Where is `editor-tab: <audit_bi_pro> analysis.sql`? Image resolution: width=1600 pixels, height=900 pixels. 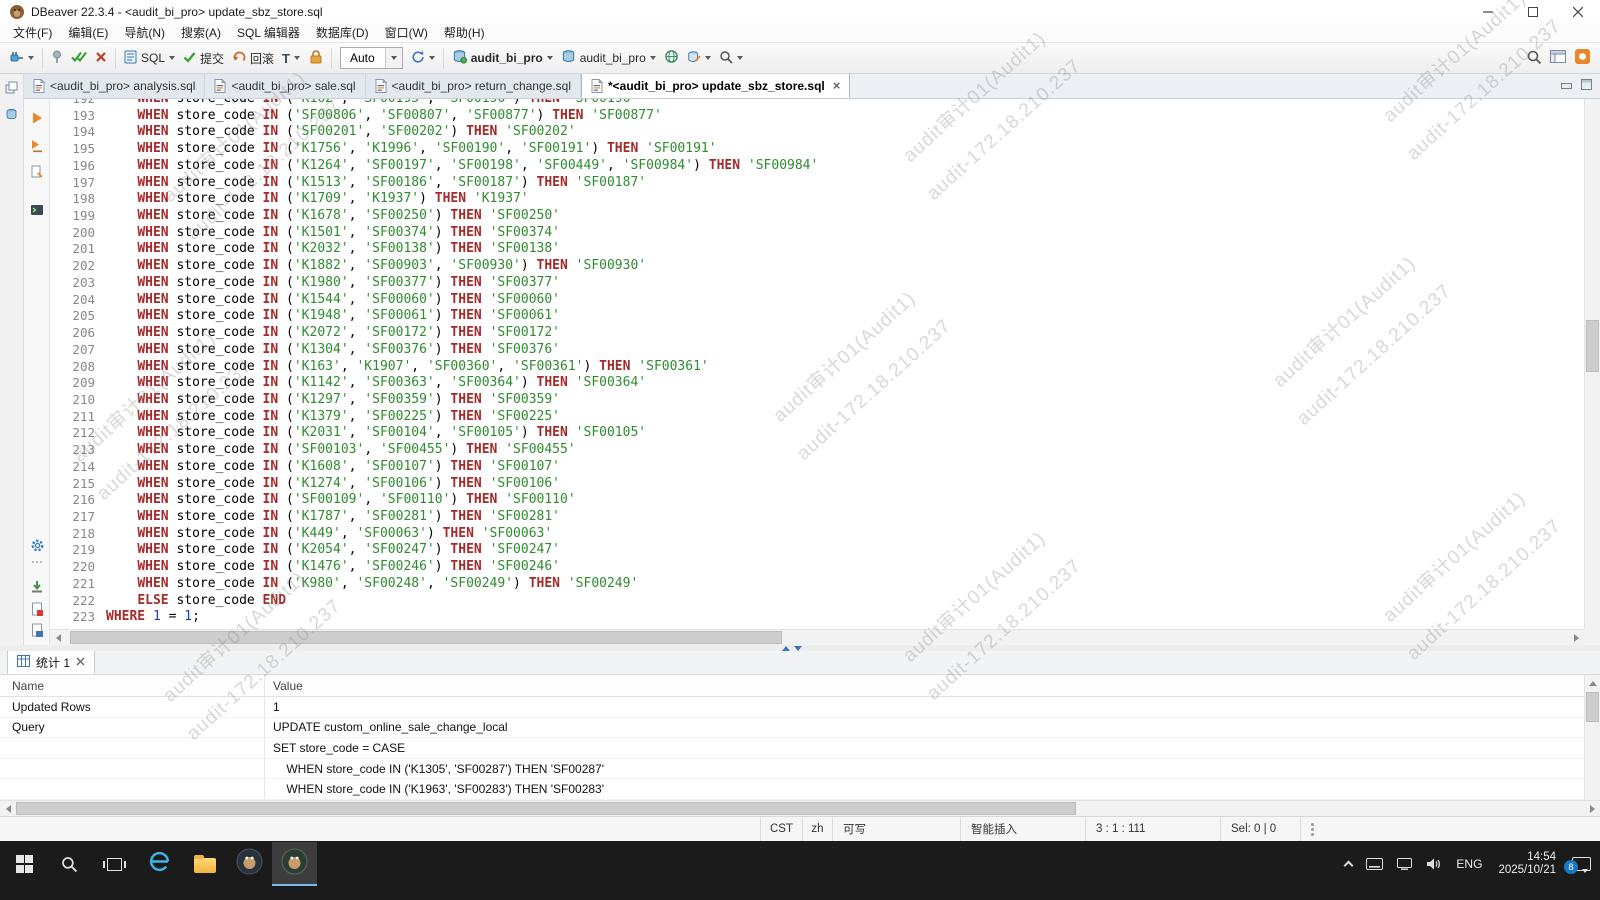 editor-tab: <audit_bi_pro> analysis.sql is located at coordinates (115, 86).